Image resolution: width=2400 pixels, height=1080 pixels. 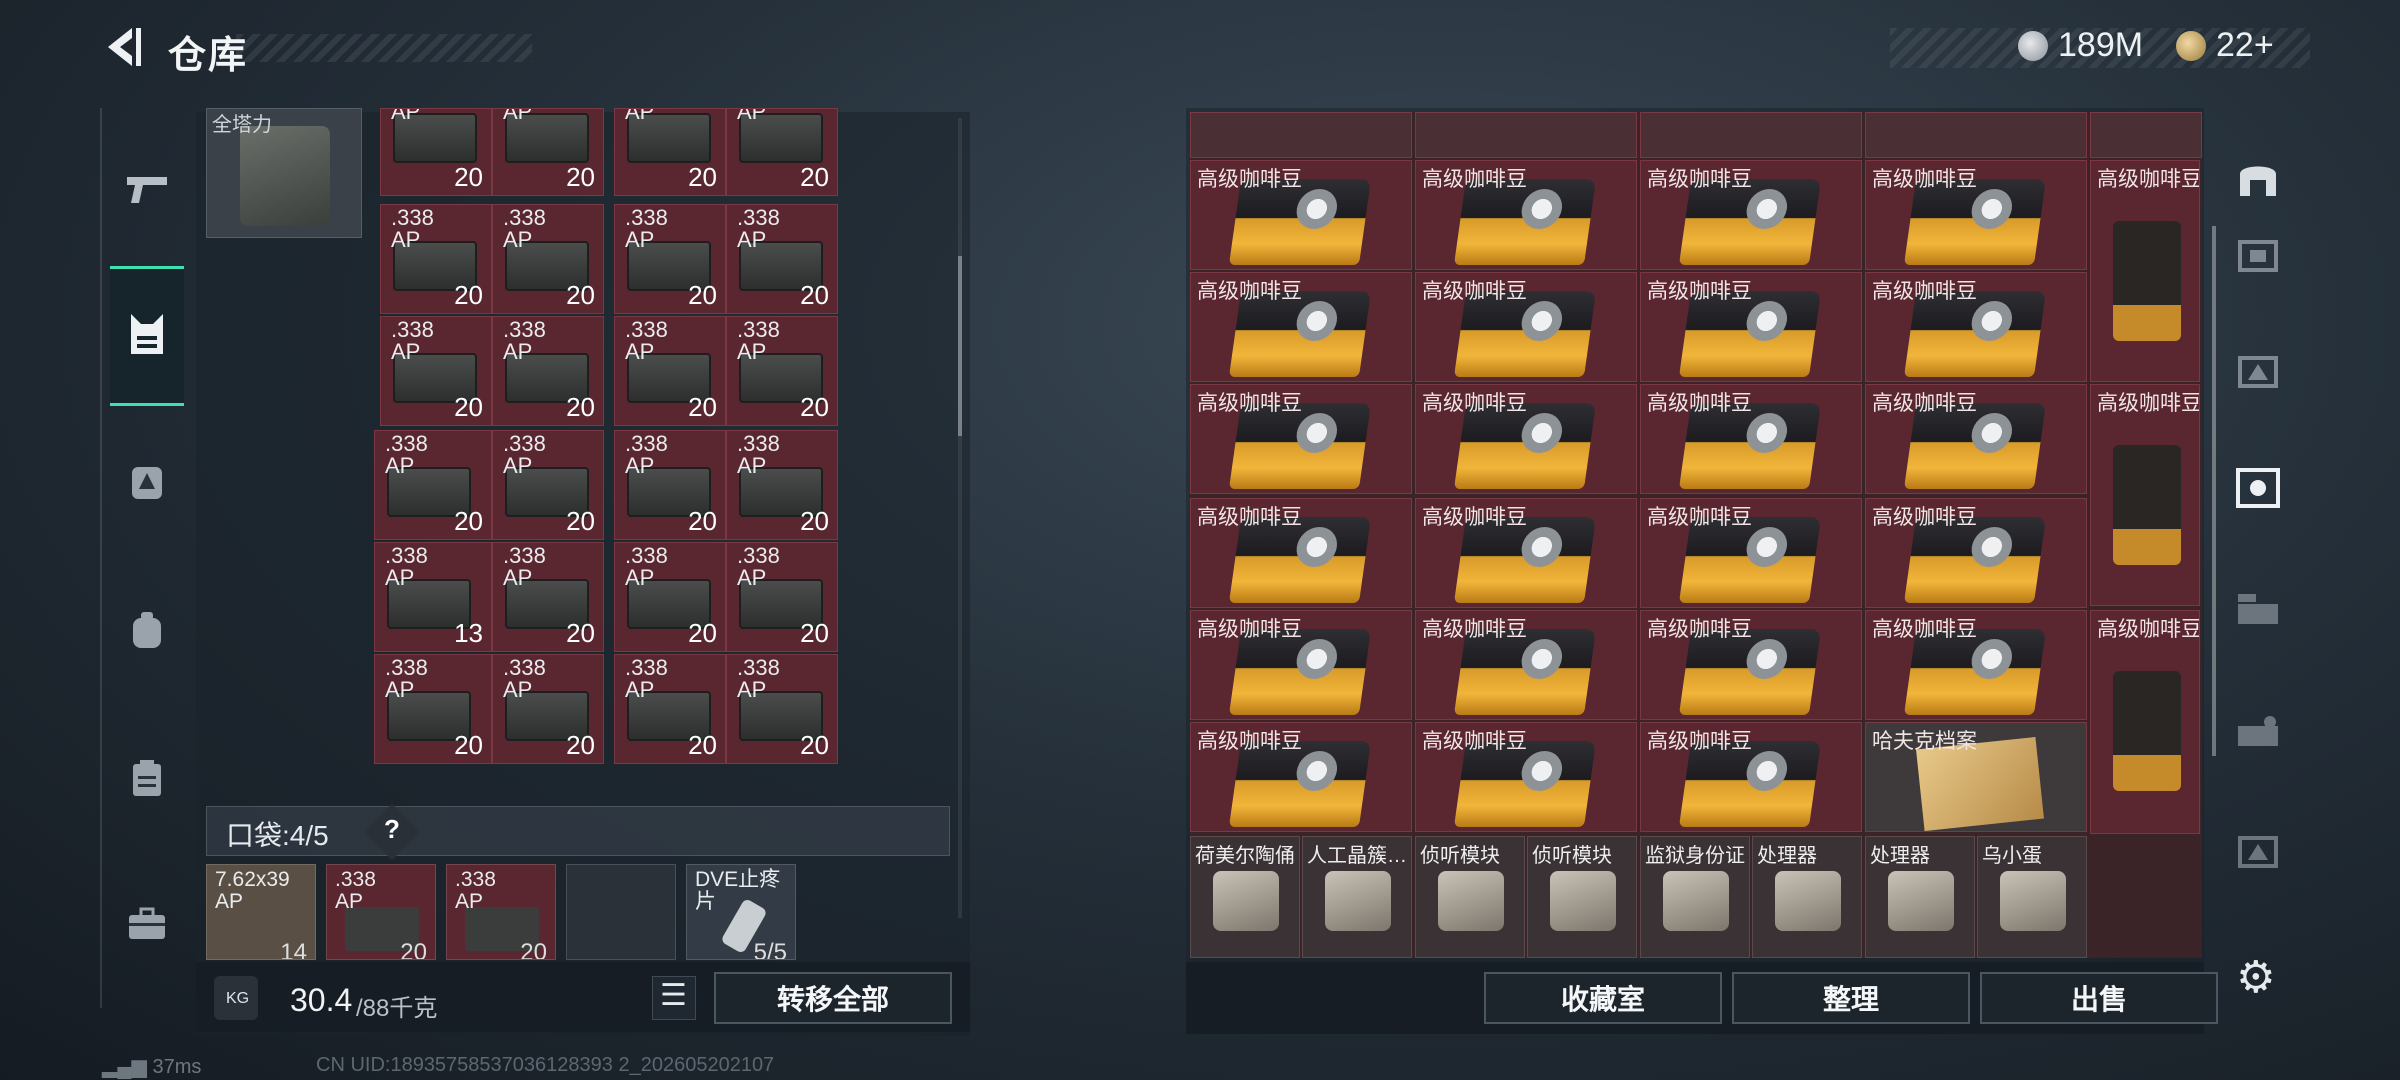 I want to click on inventory-scrollbar-track, so click(x=960, y=518).